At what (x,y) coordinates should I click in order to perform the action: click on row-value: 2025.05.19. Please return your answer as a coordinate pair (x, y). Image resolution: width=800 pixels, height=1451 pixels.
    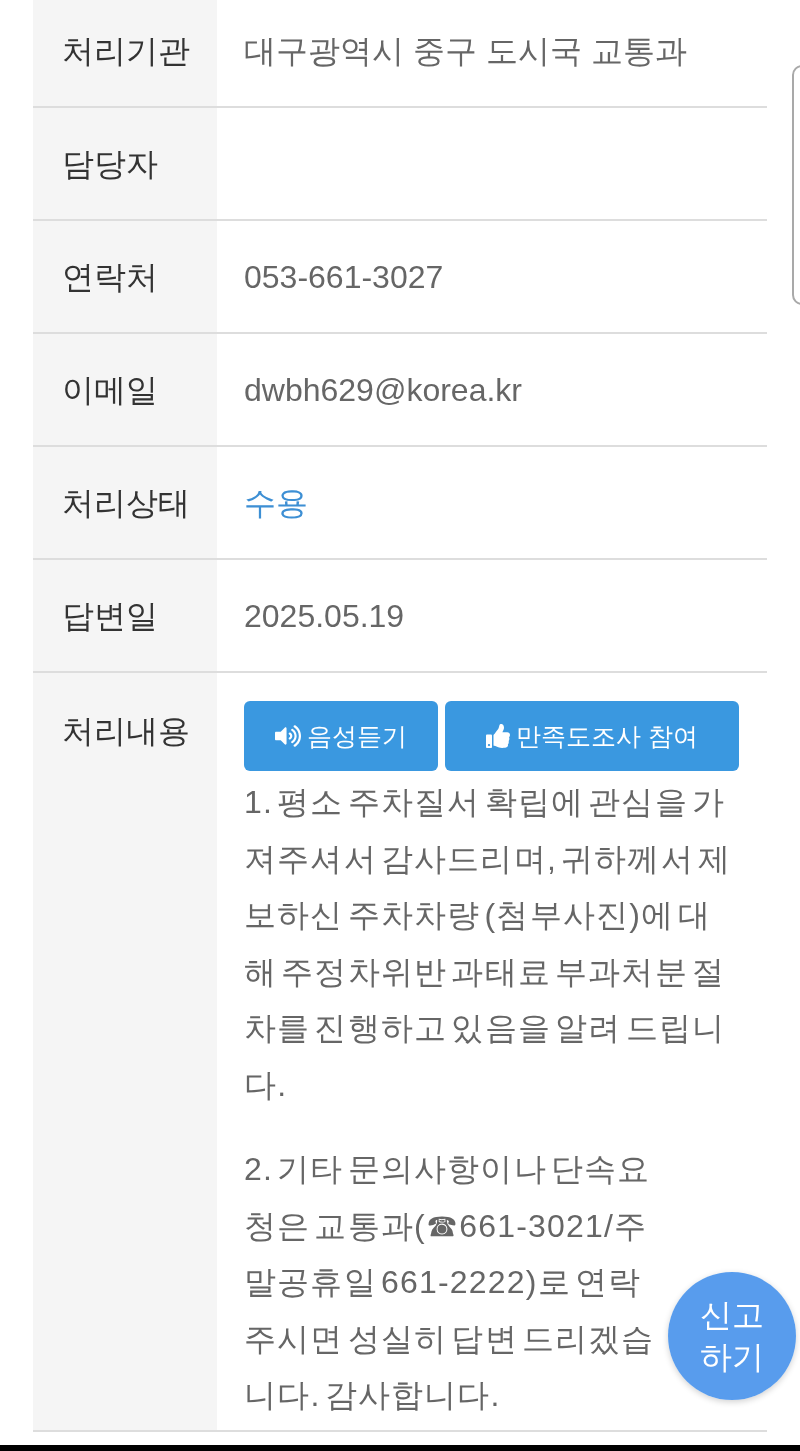
    Looking at the image, I should click on (324, 616).